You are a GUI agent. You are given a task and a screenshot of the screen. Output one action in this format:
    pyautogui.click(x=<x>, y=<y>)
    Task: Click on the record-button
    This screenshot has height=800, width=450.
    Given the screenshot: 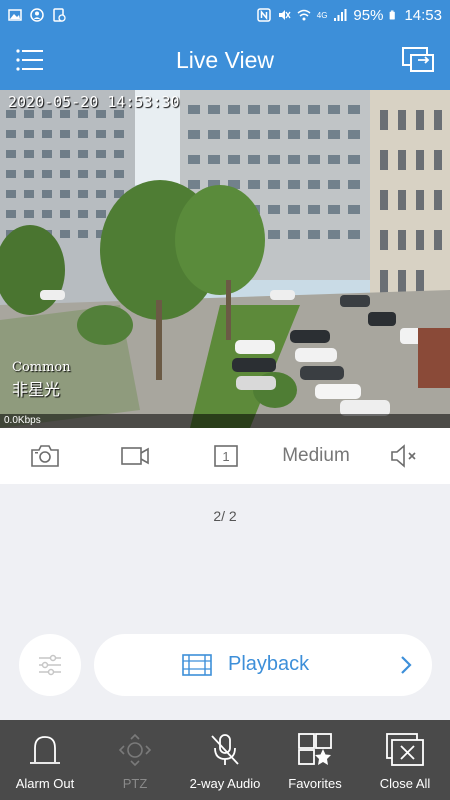 What is the action you would take?
    pyautogui.click(x=135, y=456)
    